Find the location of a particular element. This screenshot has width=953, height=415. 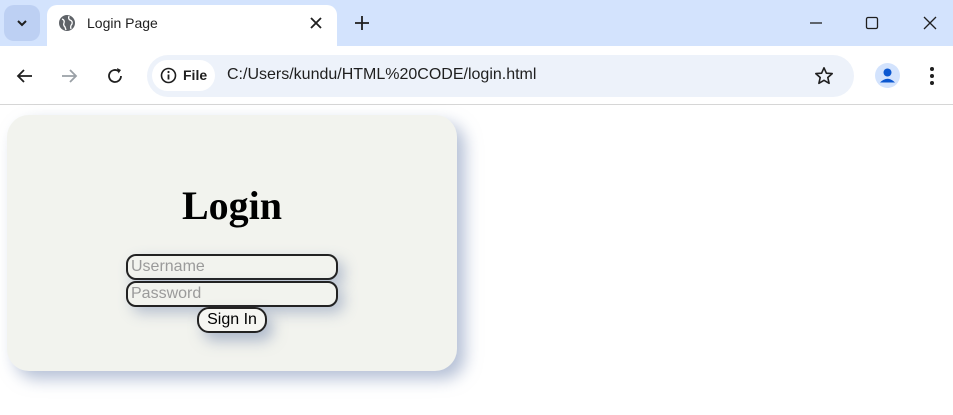

globe-icon is located at coordinates (67, 23).